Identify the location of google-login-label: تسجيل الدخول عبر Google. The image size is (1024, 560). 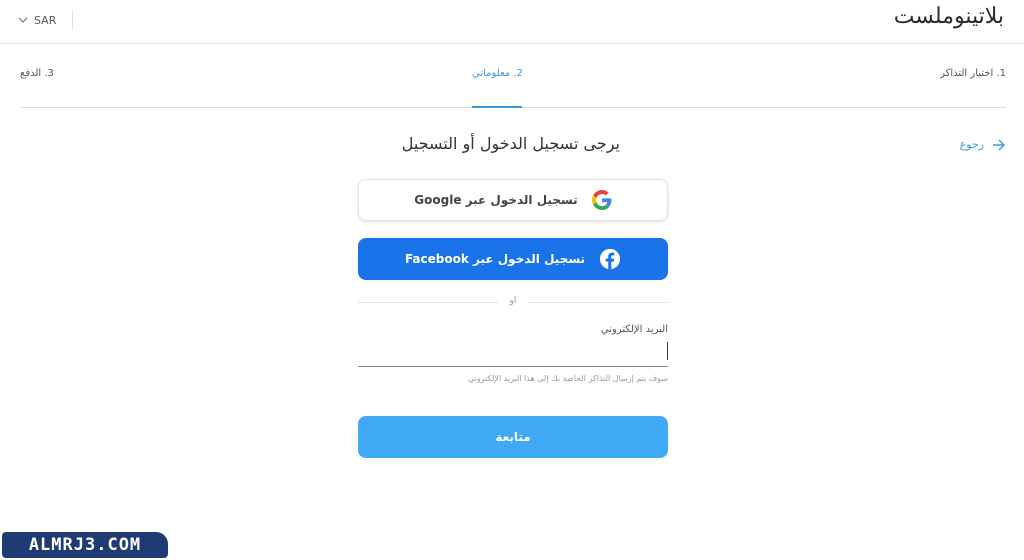
(496, 200).